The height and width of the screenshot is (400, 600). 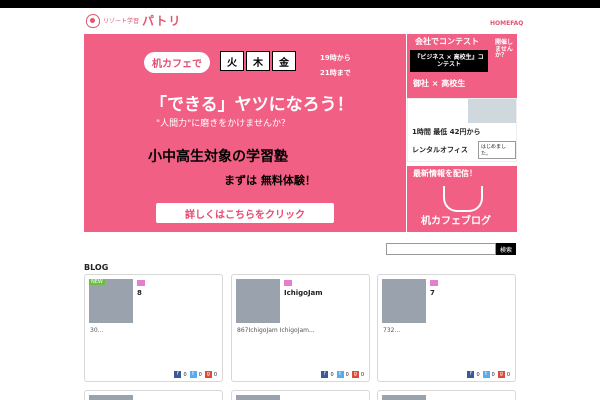 What do you see at coordinates (446, 132) in the screenshot?
I see `office-banner-price: 1時間 最低 42円から` at bounding box center [446, 132].